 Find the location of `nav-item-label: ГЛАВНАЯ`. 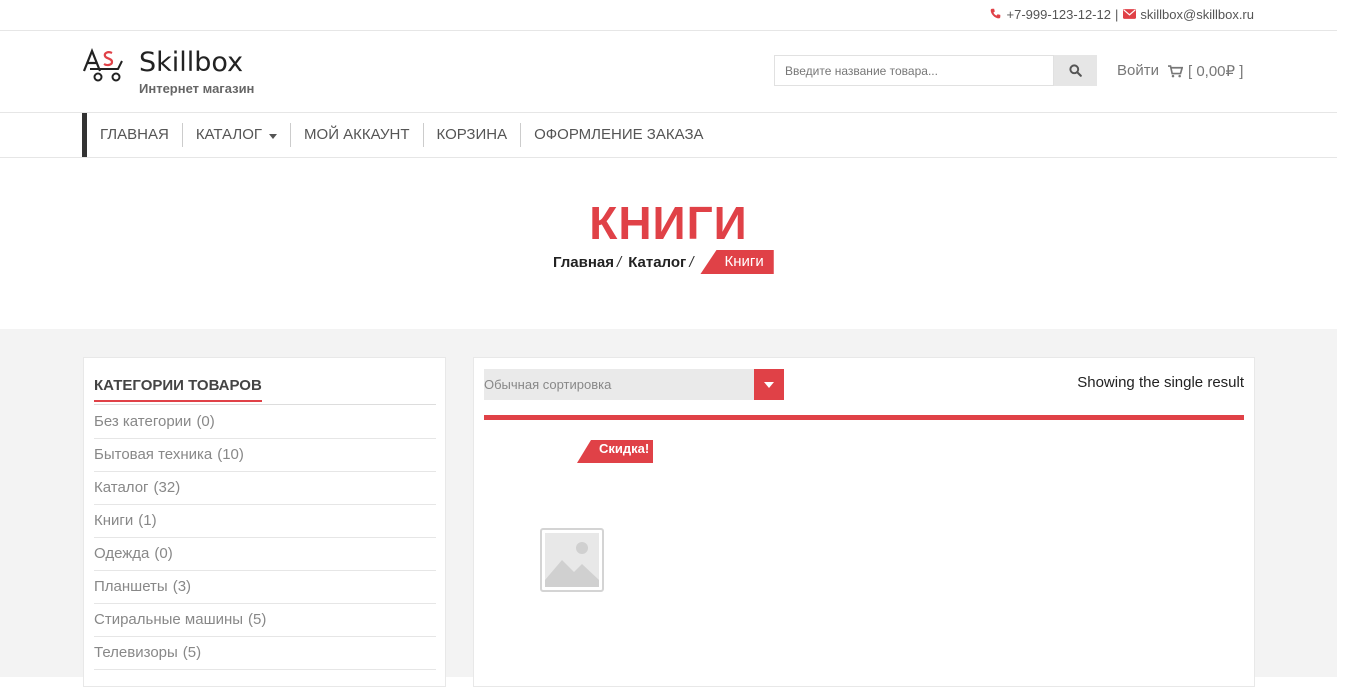

nav-item-label: ГЛАВНАЯ is located at coordinates (134, 134).